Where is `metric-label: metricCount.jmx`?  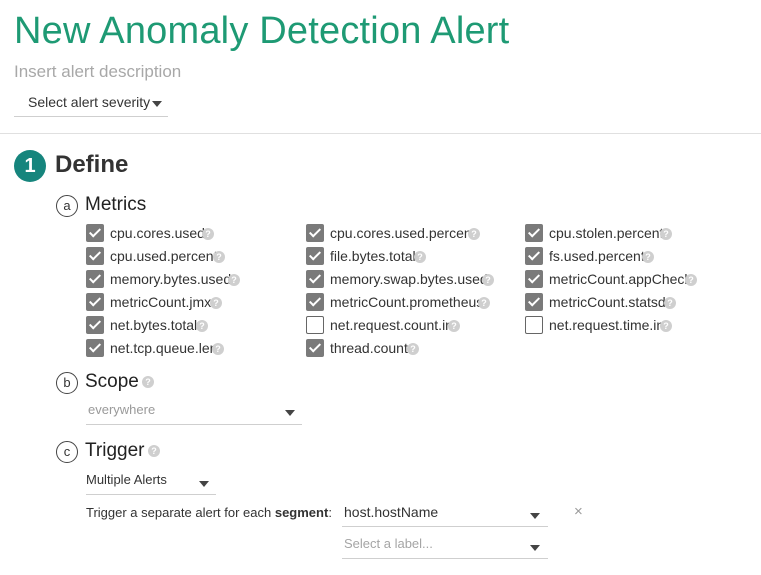 metric-label: metricCount.jmx is located at coordinates (161, 302).